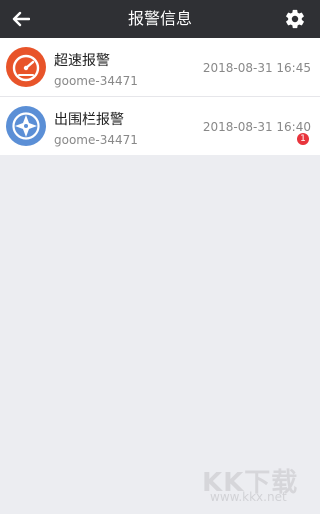  I want to click on gear-icon, so click(295, 19).